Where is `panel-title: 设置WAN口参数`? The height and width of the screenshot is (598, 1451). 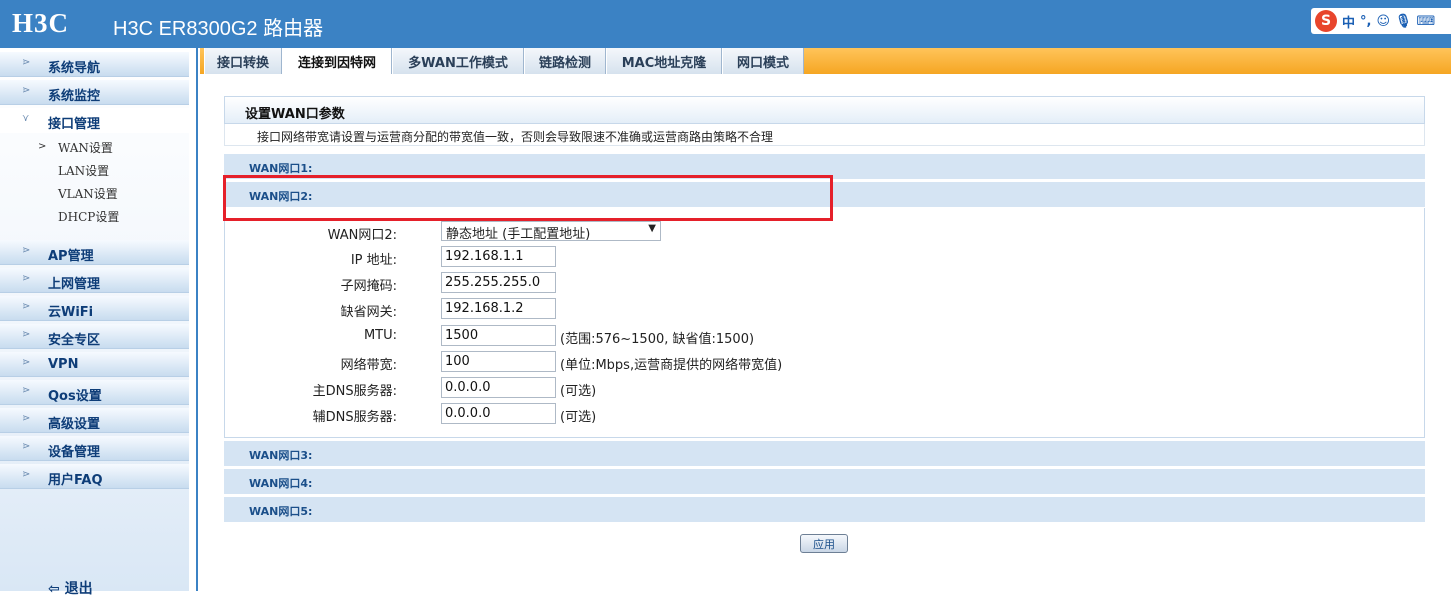
panel-title: 设置WAN口参数 is located at coordinates (295, 114).